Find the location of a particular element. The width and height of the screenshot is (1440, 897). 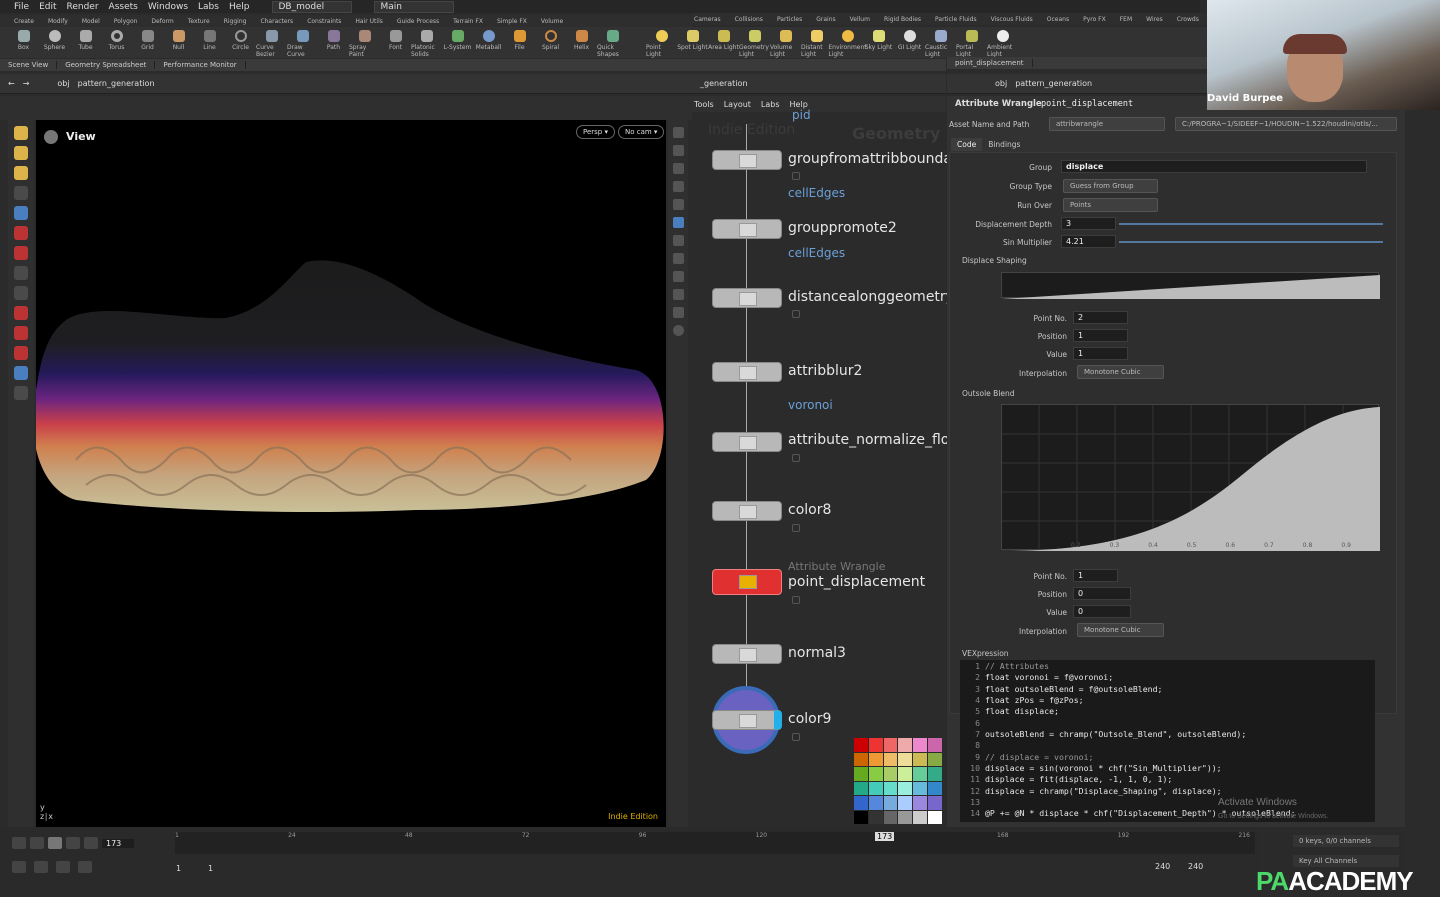

shelf-tab: Texture is located at coordinates (199, 21).